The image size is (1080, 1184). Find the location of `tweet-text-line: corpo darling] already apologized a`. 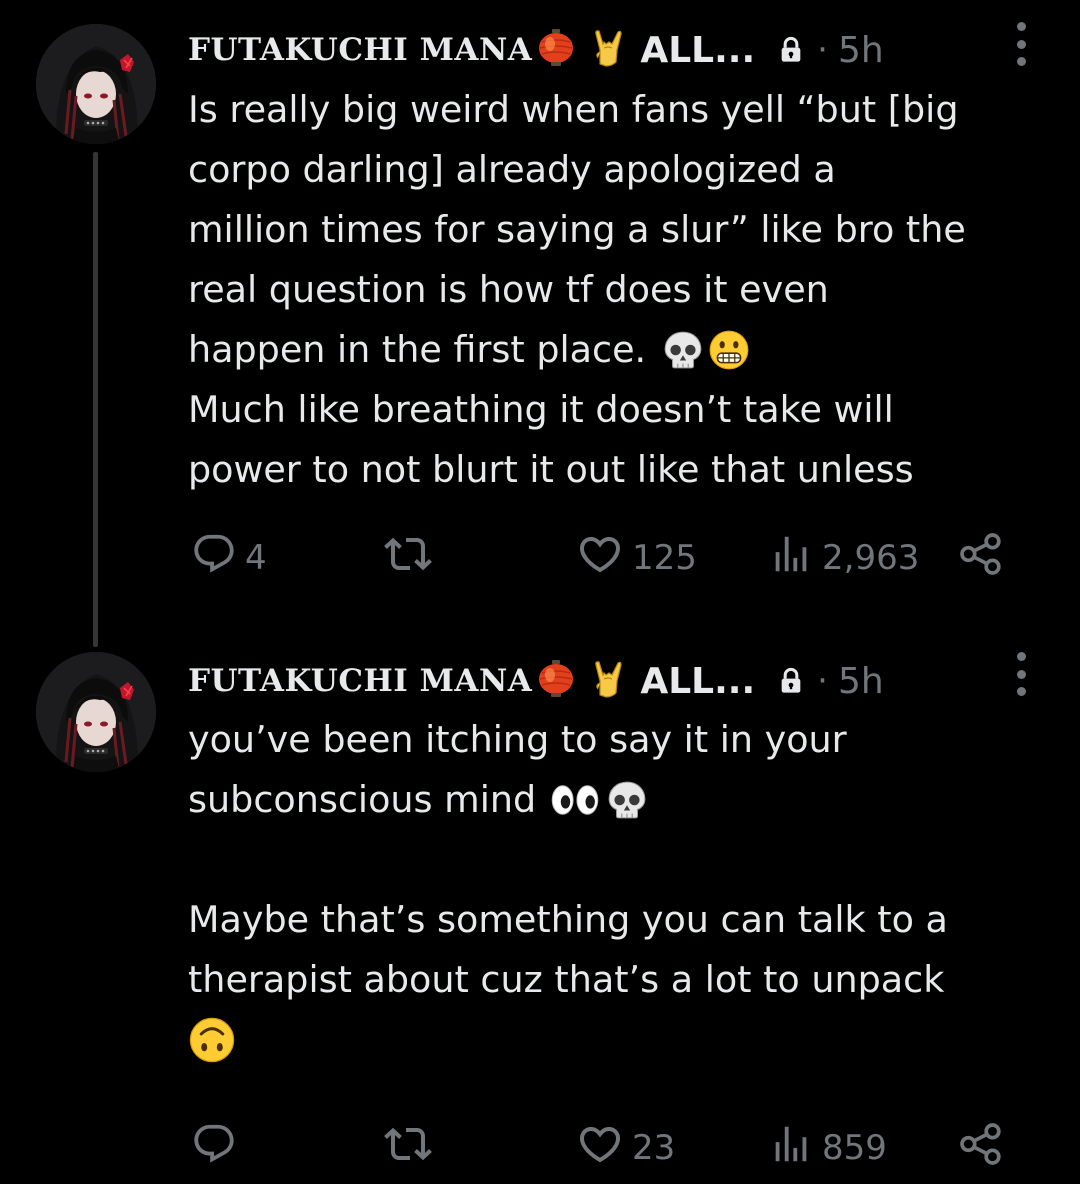

tweet-text-line: corpo darling] already apologized a is located at coordinates (512, 169).